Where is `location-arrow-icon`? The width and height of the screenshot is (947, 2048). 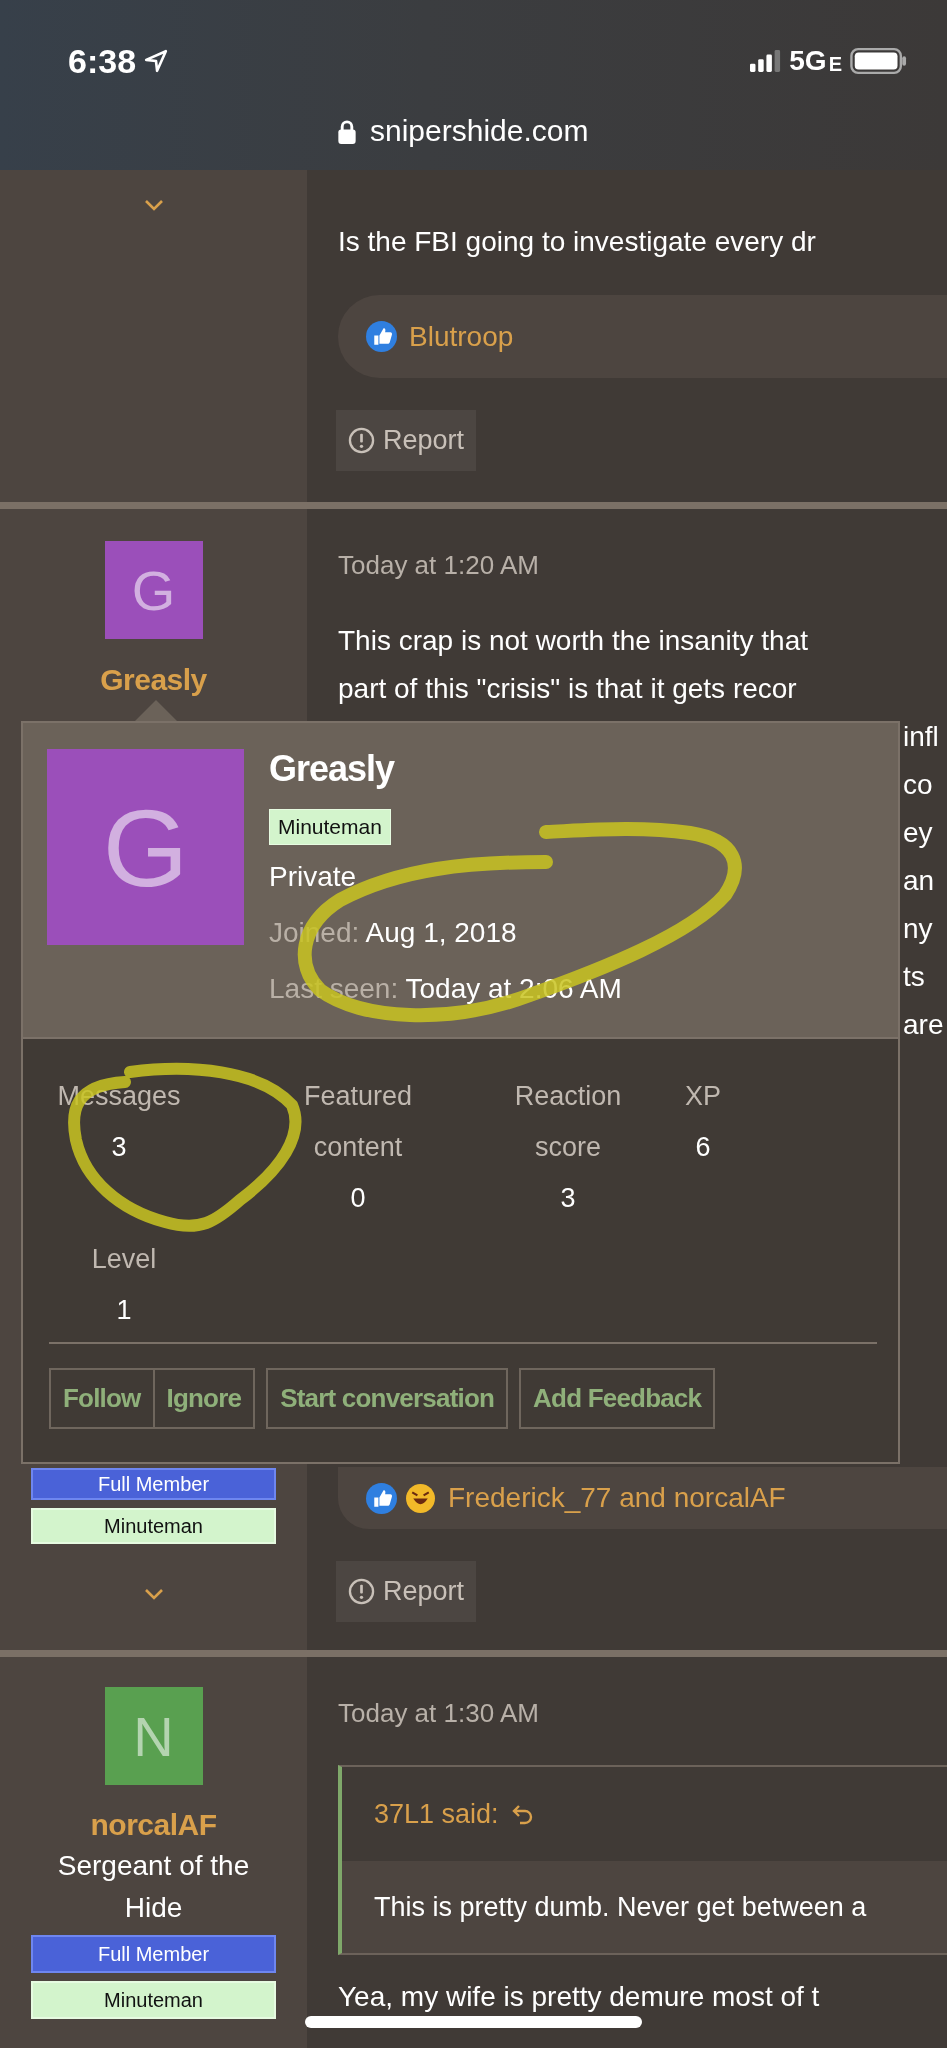 location-arrow-icon is located at coordinates (156, 61).